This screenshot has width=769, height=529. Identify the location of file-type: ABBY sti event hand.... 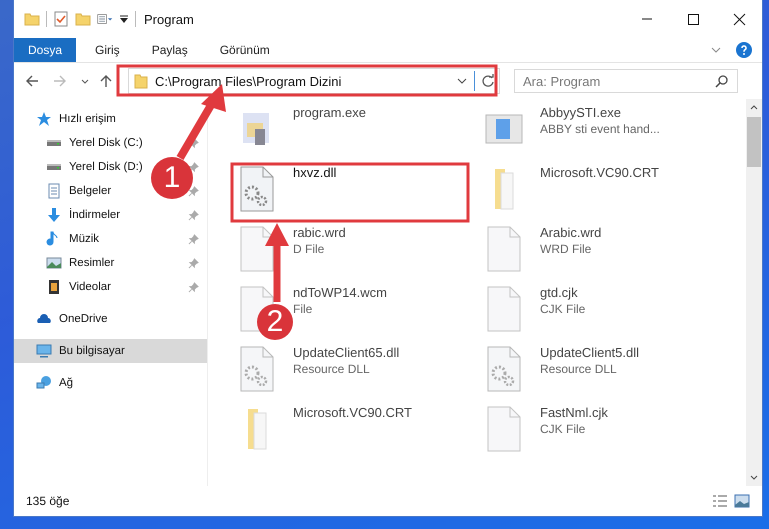
(600, 129).